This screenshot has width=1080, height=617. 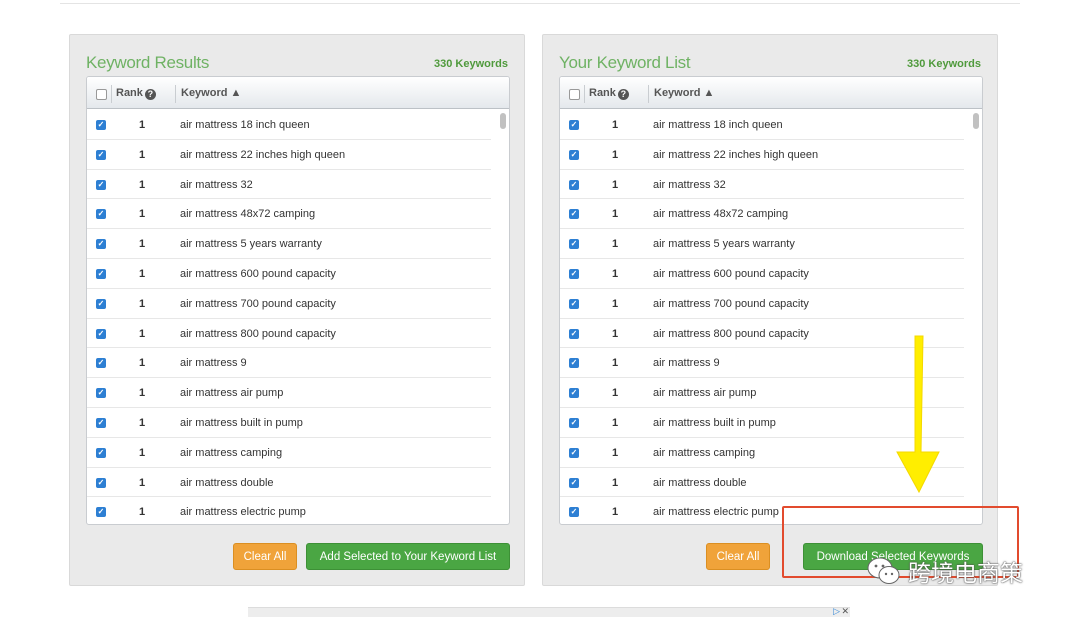 What do you see at coordinates (289, 363) in the screenshot?
I see `table-row: ✓ 1 air mattress 9` at bounding box center [289, 363].